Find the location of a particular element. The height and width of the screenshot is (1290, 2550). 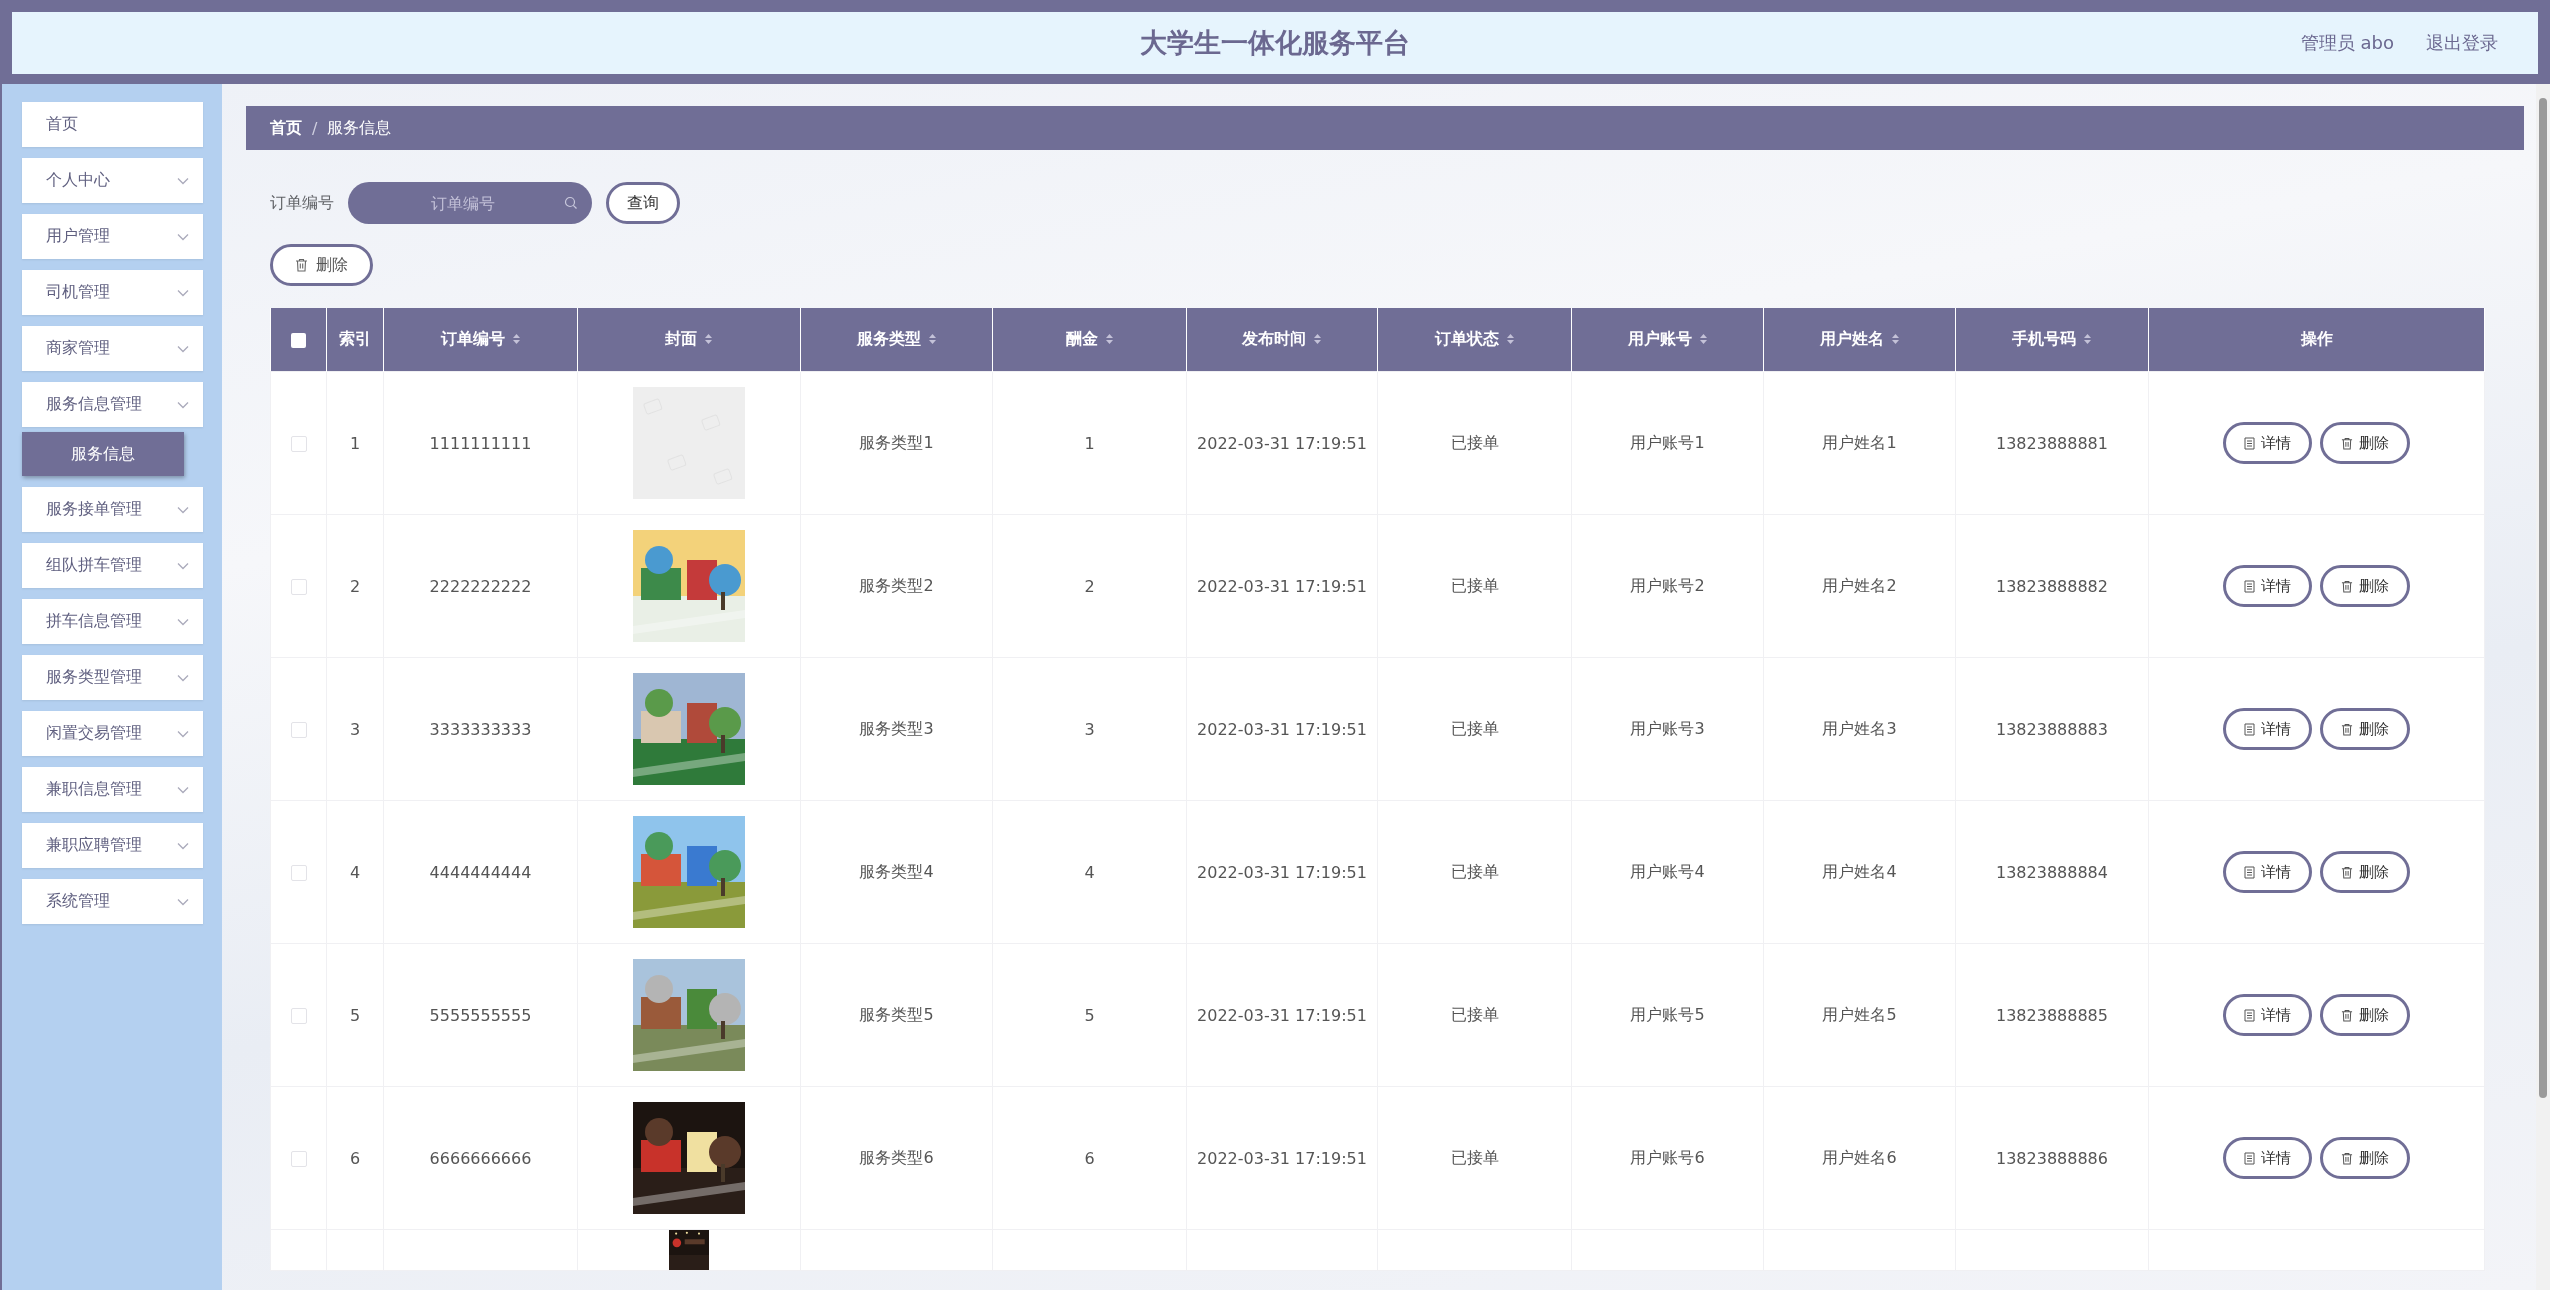

sidebar-item: 服务接单管理 is located at coordinates (112, 509).